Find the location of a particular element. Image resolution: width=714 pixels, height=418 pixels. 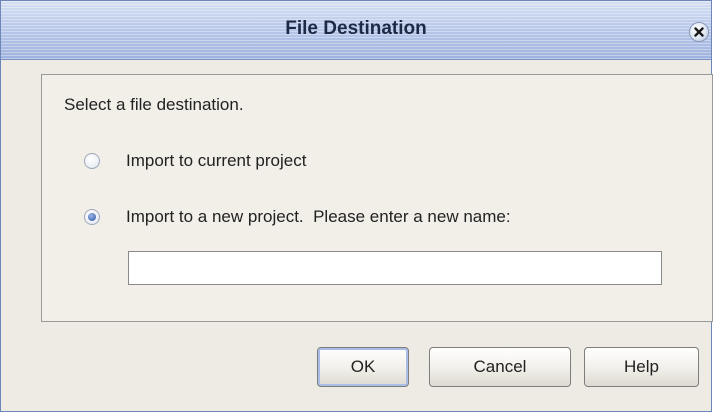

help-button: Help is located at coordinates (641, 367).